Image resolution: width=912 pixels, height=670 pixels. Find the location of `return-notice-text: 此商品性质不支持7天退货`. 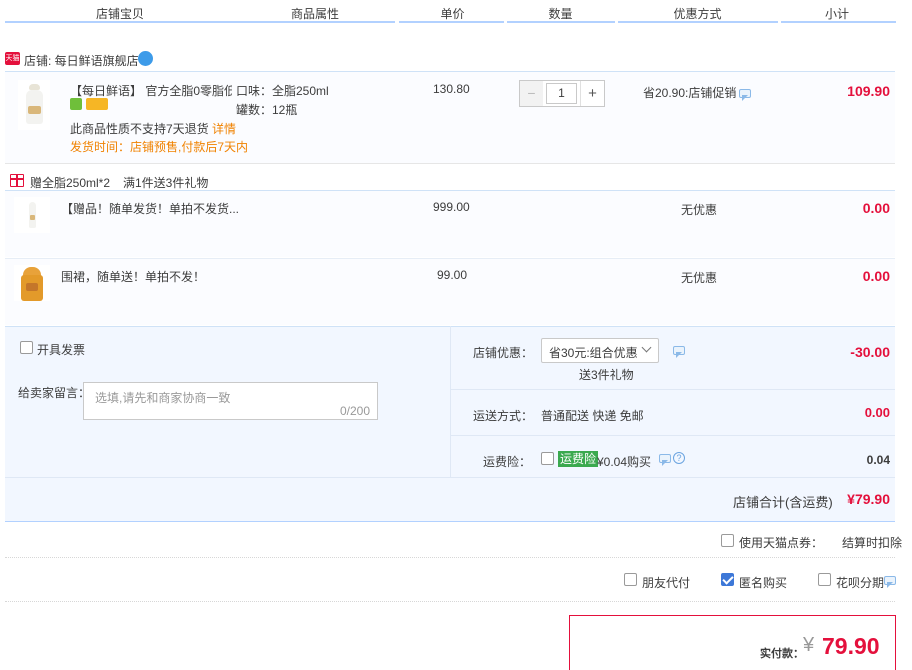

return-notice-text: 此商品性质不支持7天退货 is located at coordinates (139, 129).